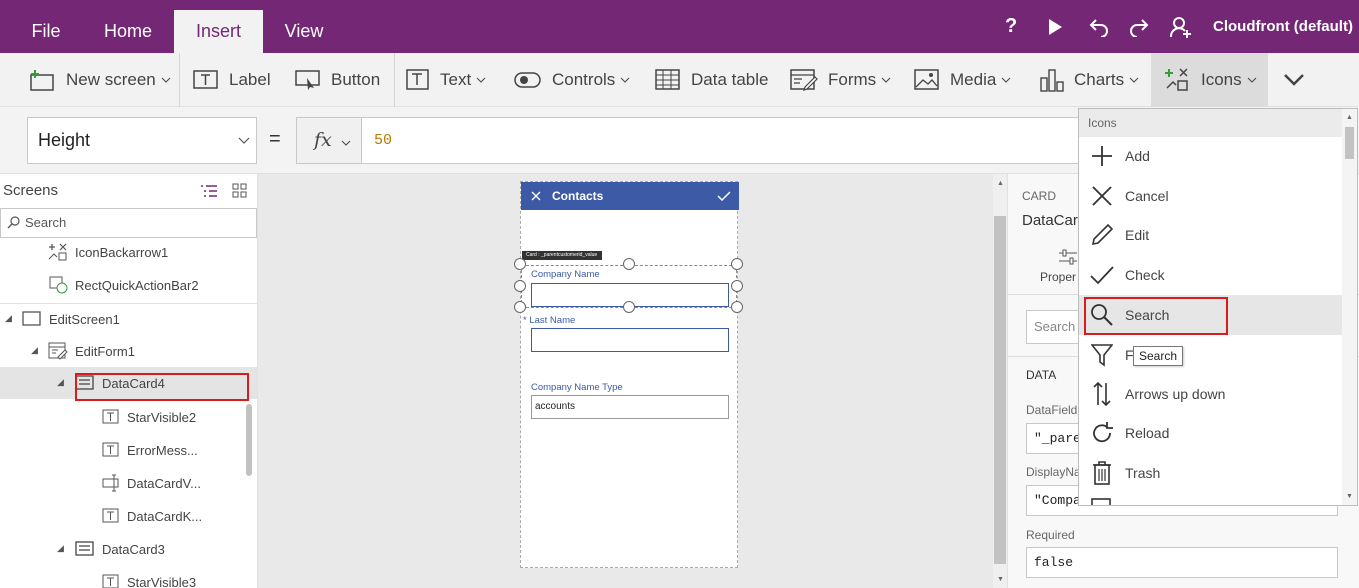 The image size is (1359, 588). What do you see at coordinates (1147, 433) in the screenshot?
I see `icon-option-label: Reload` at bounding box center [1147, 433].